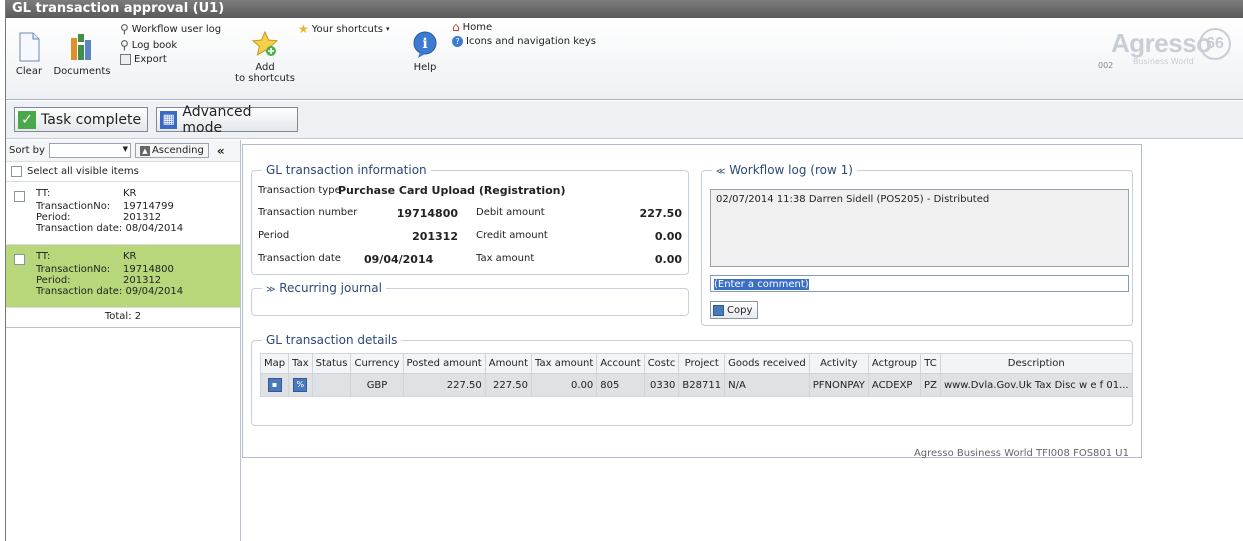  Describe the element at coordinates (16, 171) in the screenshot. I see `select-all-checkbox` at that location.